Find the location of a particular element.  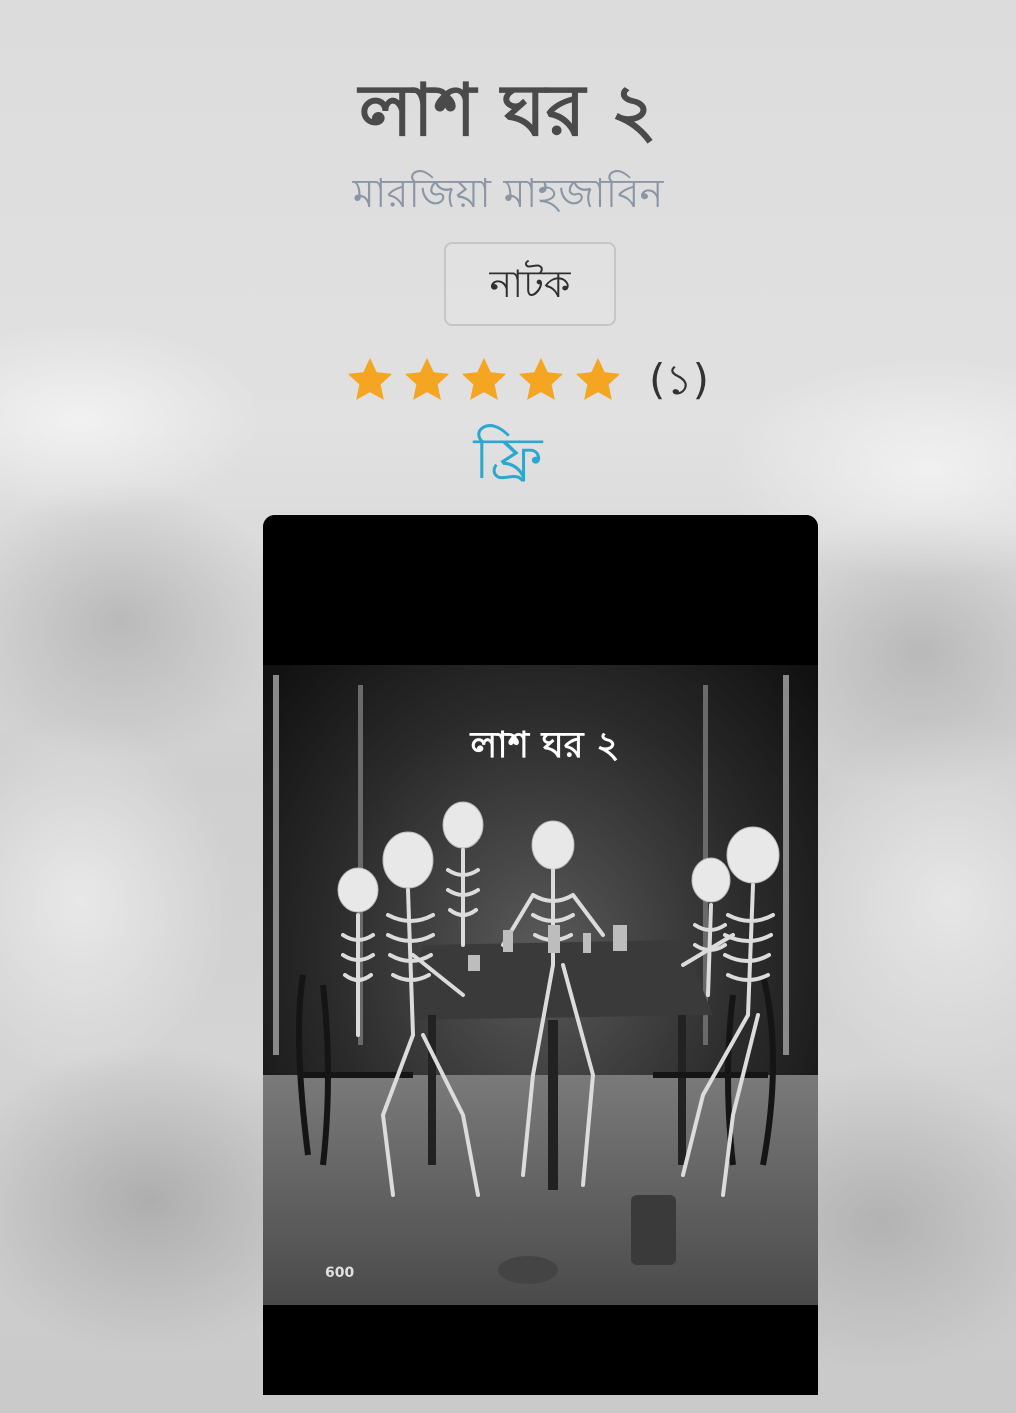

book-author-link: মারজিয়া মাহজাবিন is located at coordinates (508, 194).